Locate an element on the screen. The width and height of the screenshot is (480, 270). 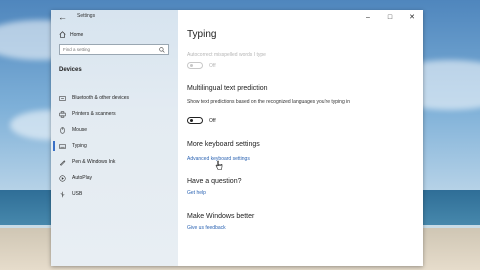
printer-icon is located at coordinates (62, 114).